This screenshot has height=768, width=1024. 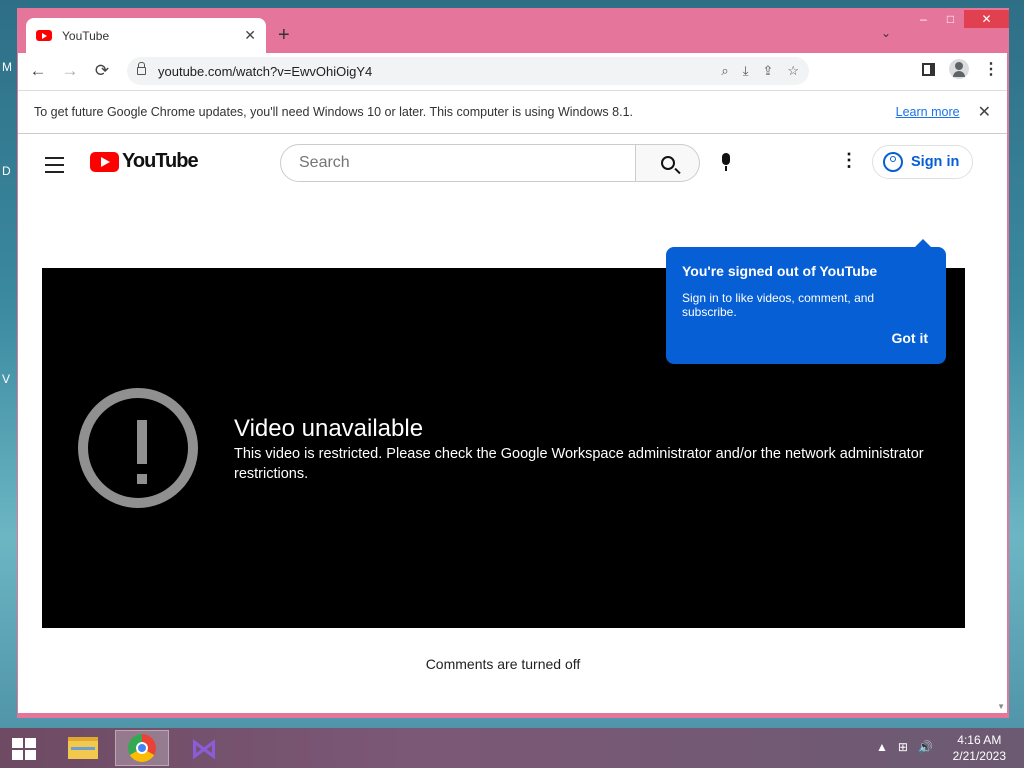 What do you see at coordinates (780, 271) in the screenshot?
I see `tooltip-title: You're signed out of YouTube` at bounding box center [780, 271].